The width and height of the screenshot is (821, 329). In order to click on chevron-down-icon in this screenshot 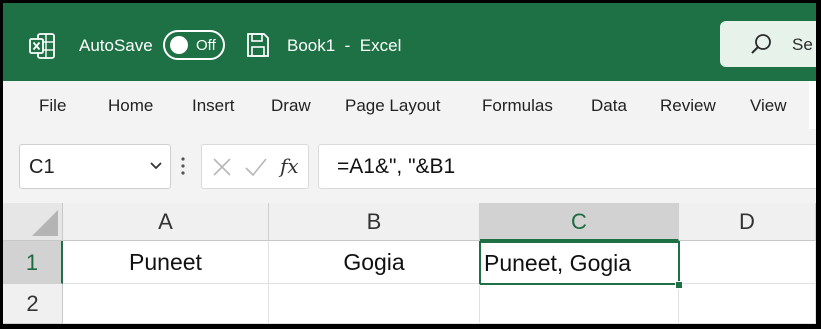, I will do `click(156, 166)`.